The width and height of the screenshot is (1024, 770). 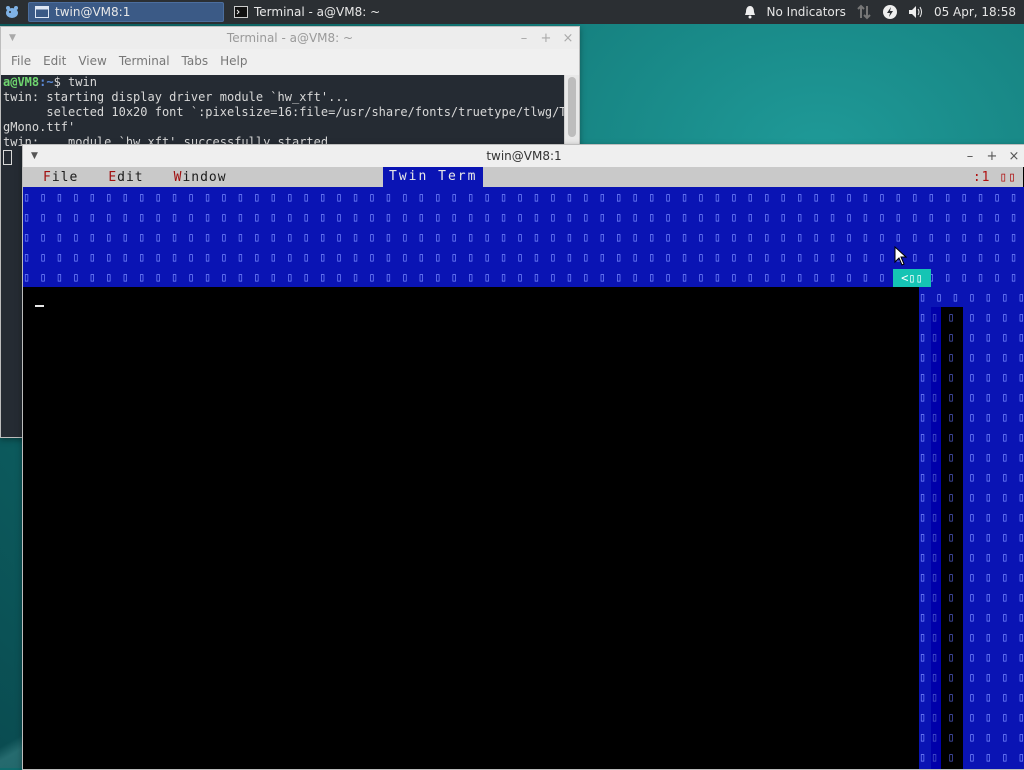 What do you see at coordinates (92, 61) in the screenshot?
I see `menu-view: View` at bounding box center [92, 61].